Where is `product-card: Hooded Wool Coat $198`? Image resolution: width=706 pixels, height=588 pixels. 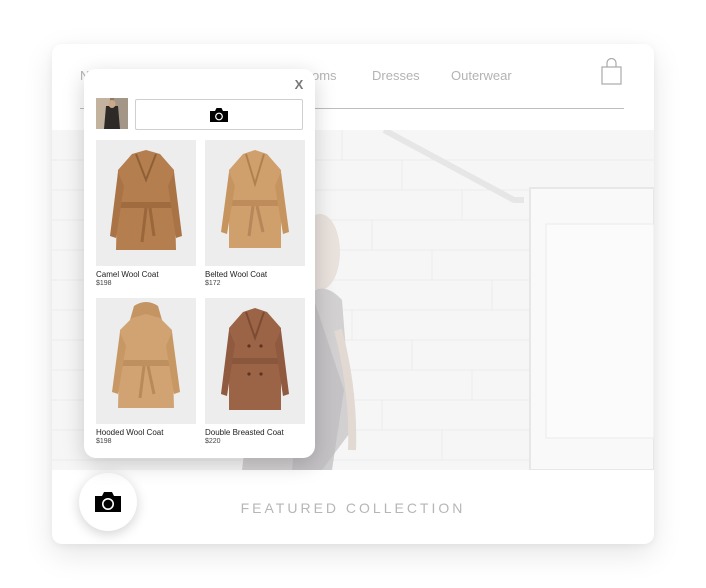
product-card: Hooded Wool Coat $198 is located at coordinates (146, 371).